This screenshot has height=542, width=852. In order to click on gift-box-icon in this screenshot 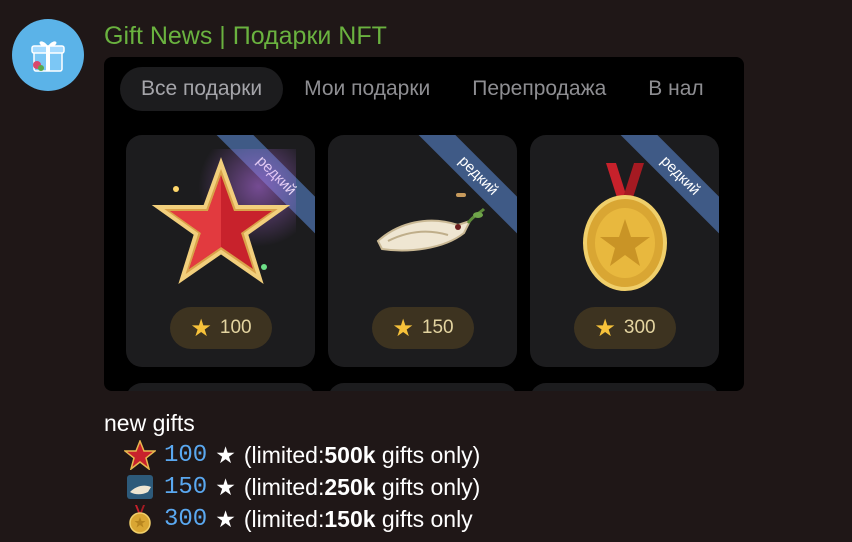, I will do `click(48, 56)`.